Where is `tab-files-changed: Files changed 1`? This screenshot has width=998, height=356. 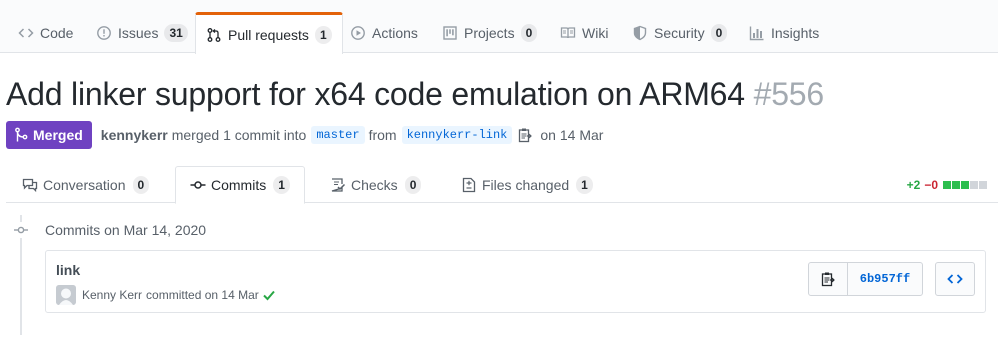
tab-files-changed: Files changed 1 is located at coordinates (527, 184).